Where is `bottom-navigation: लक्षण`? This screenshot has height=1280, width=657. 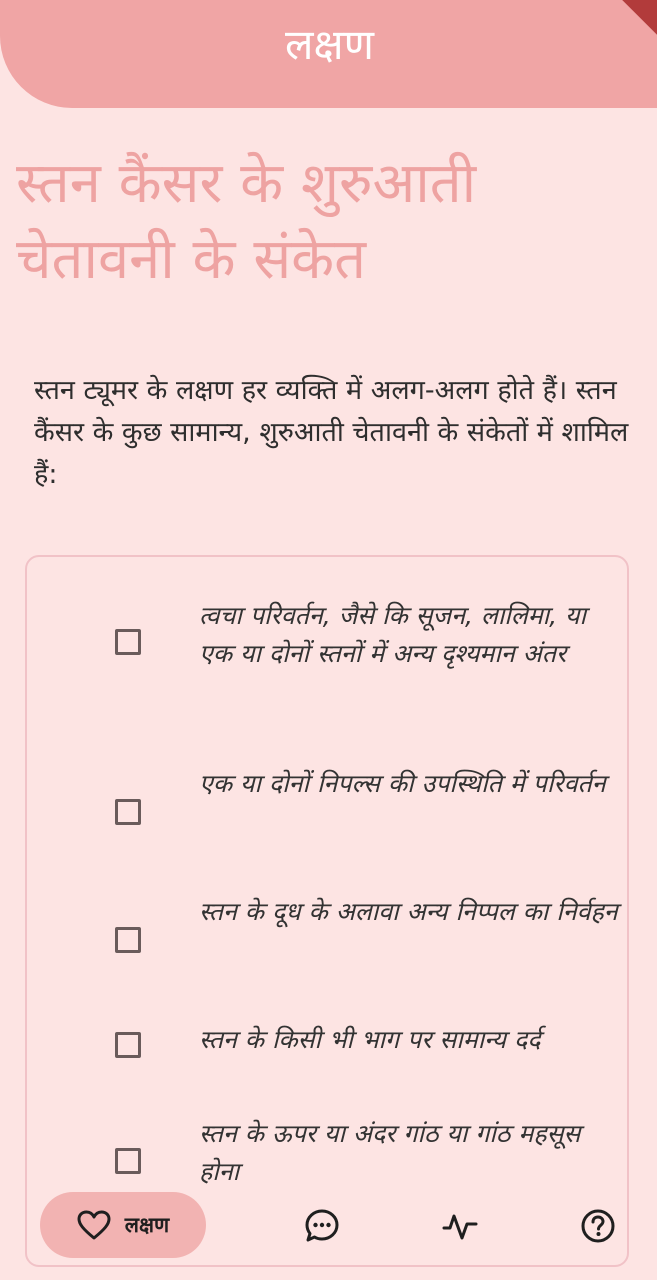
bottom-navigation: लक्षण is located at coordinates (328, 1224).